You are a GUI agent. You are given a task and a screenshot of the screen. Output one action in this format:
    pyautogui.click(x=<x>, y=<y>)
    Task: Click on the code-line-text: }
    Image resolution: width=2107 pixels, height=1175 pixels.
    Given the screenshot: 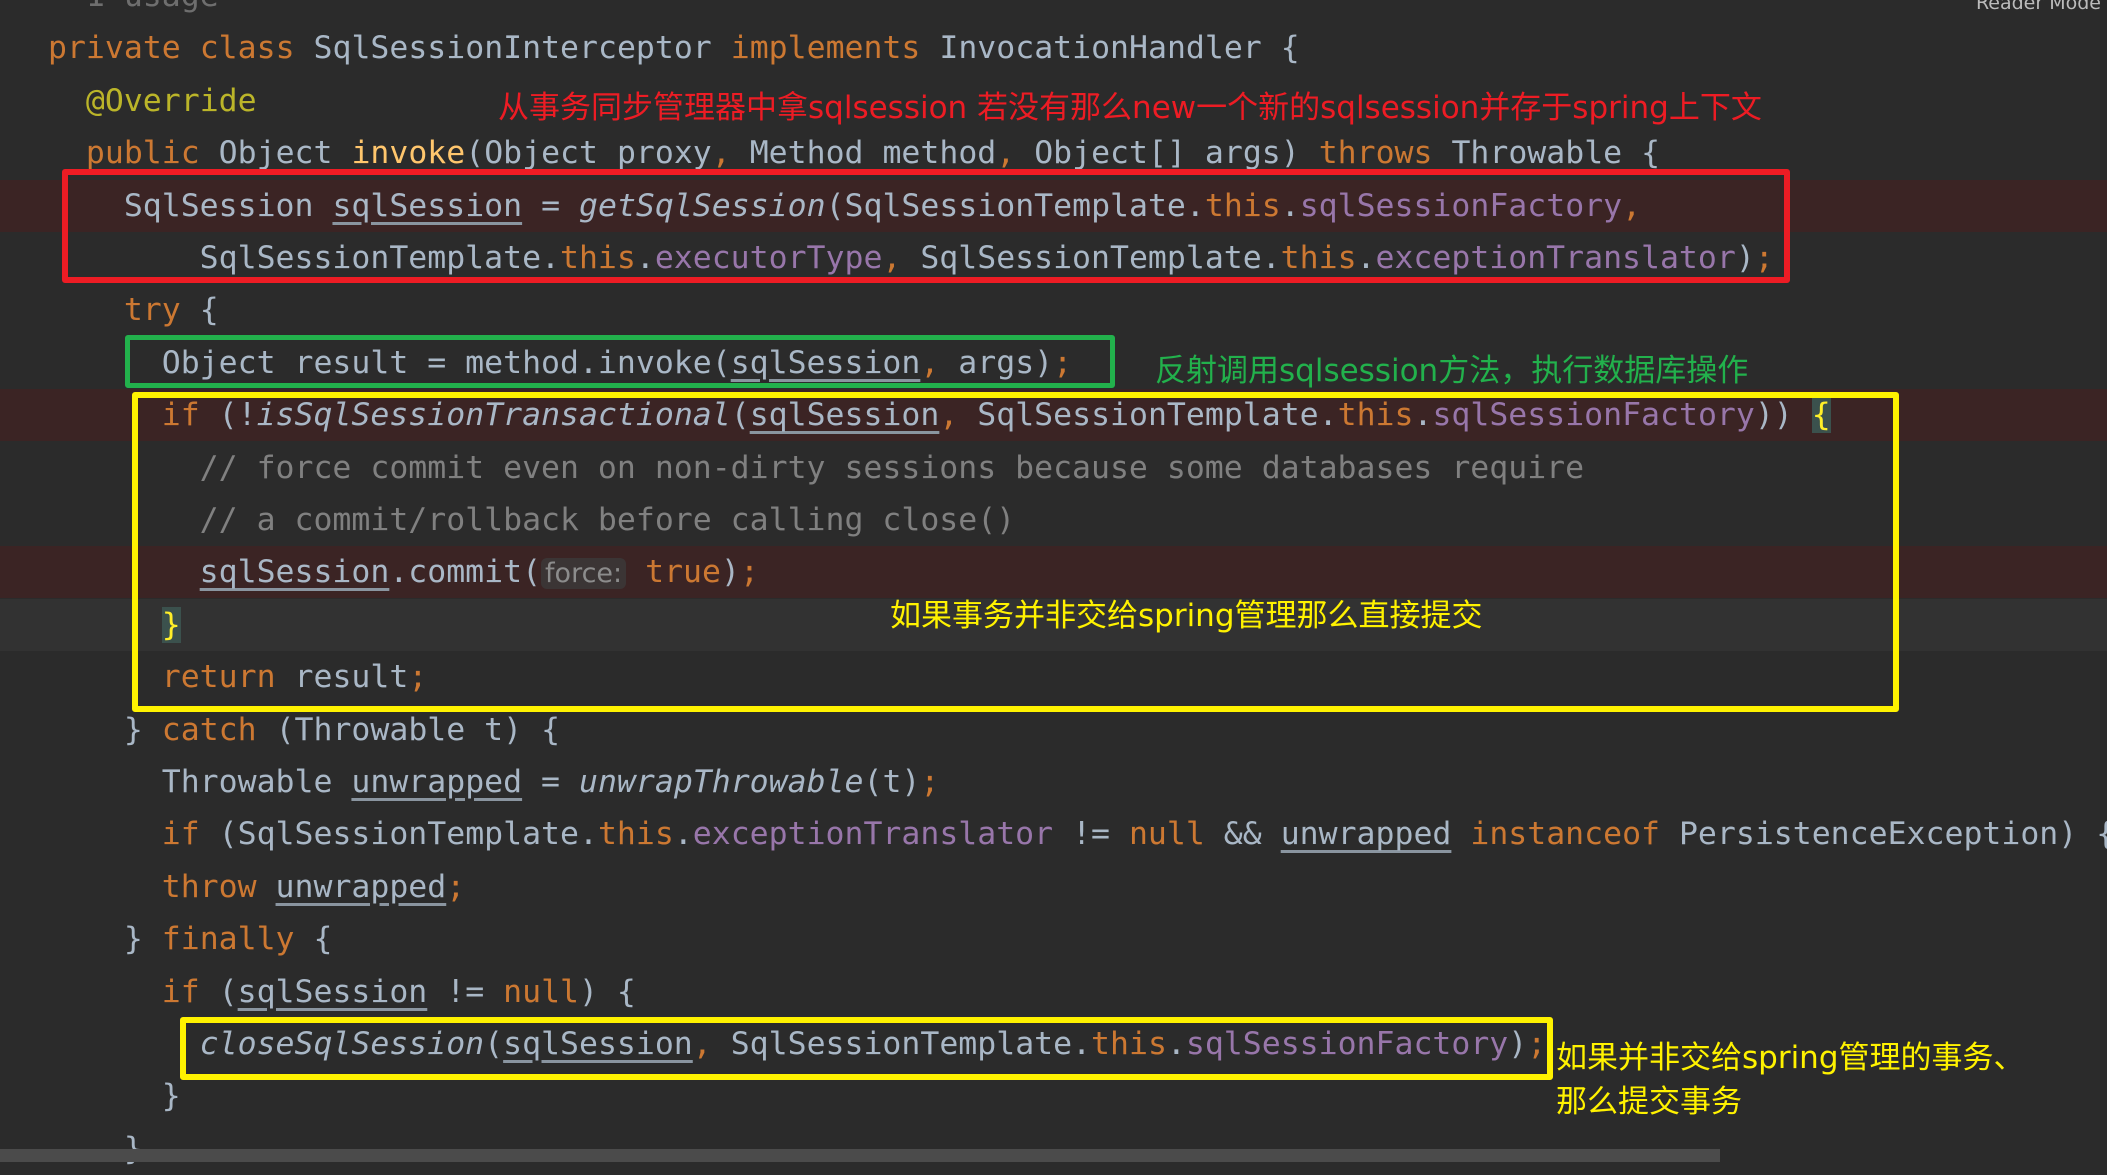 What is the action you would take?
    pyautogui.click(x=171, y=1096)
    